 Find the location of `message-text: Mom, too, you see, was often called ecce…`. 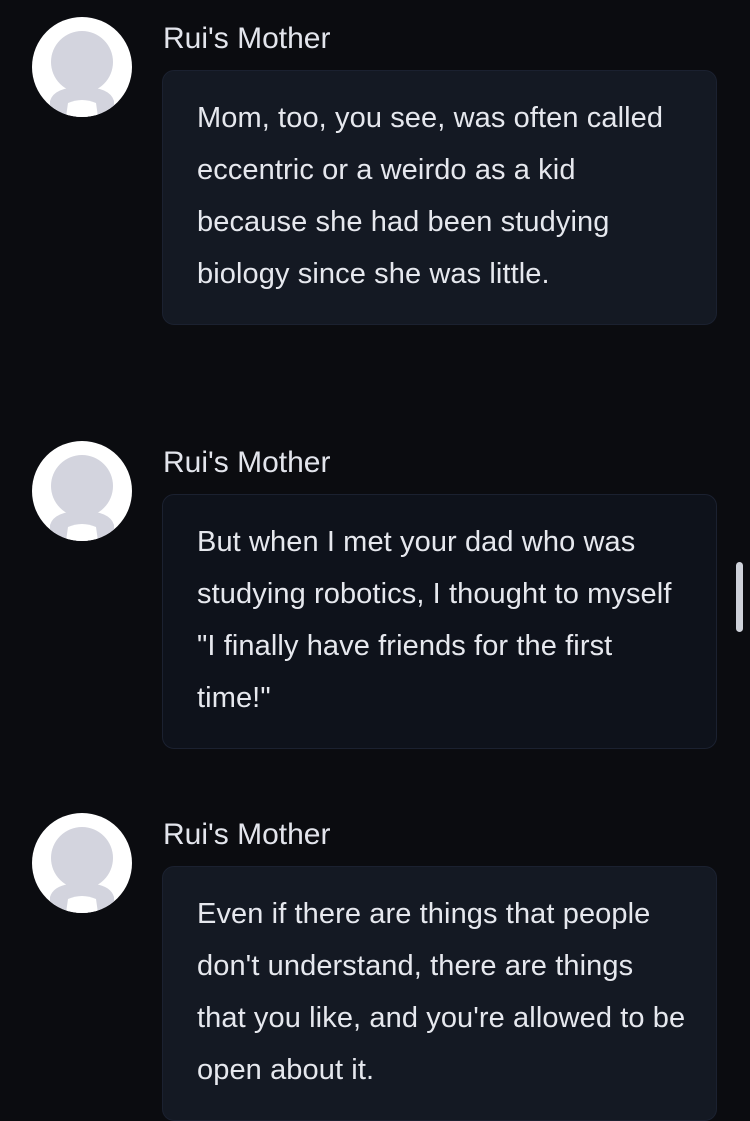

message-text: Mom, too, you see, was often called ecce… is located at coordinates (430, 196).